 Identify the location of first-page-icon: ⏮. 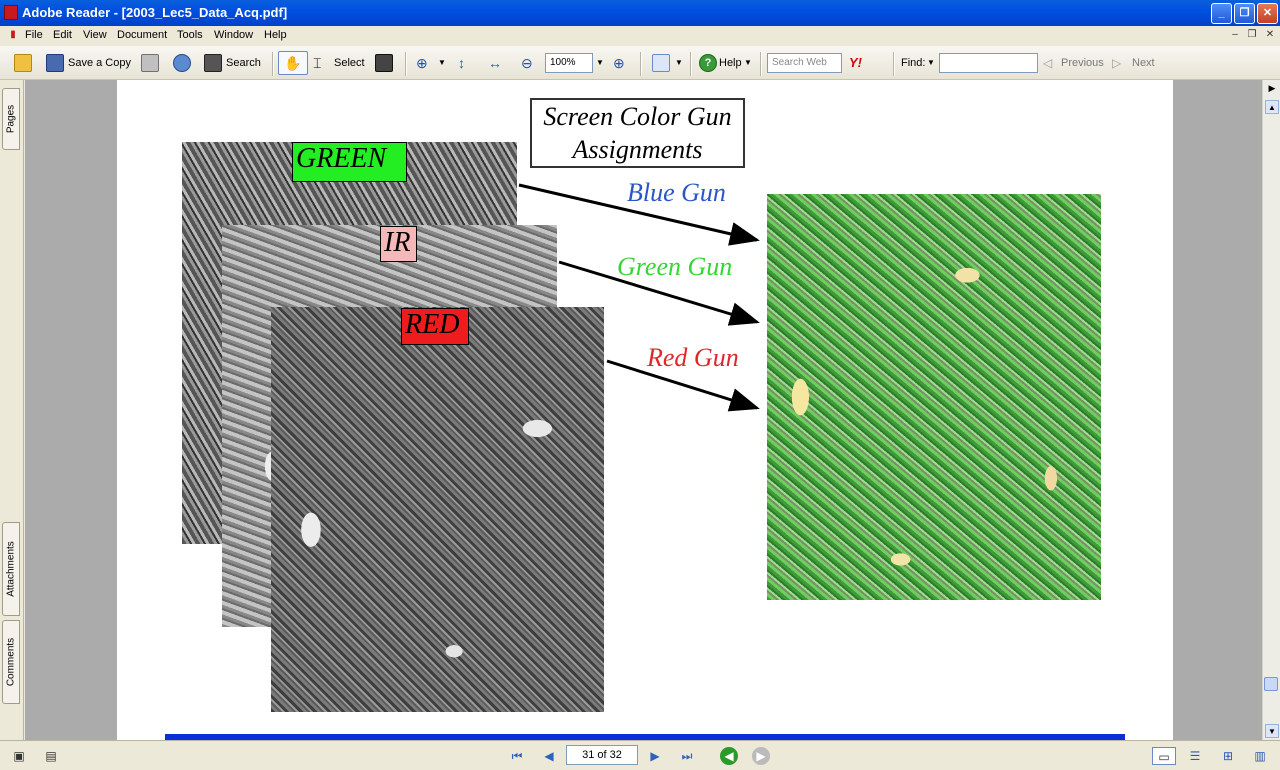
(517, 756).